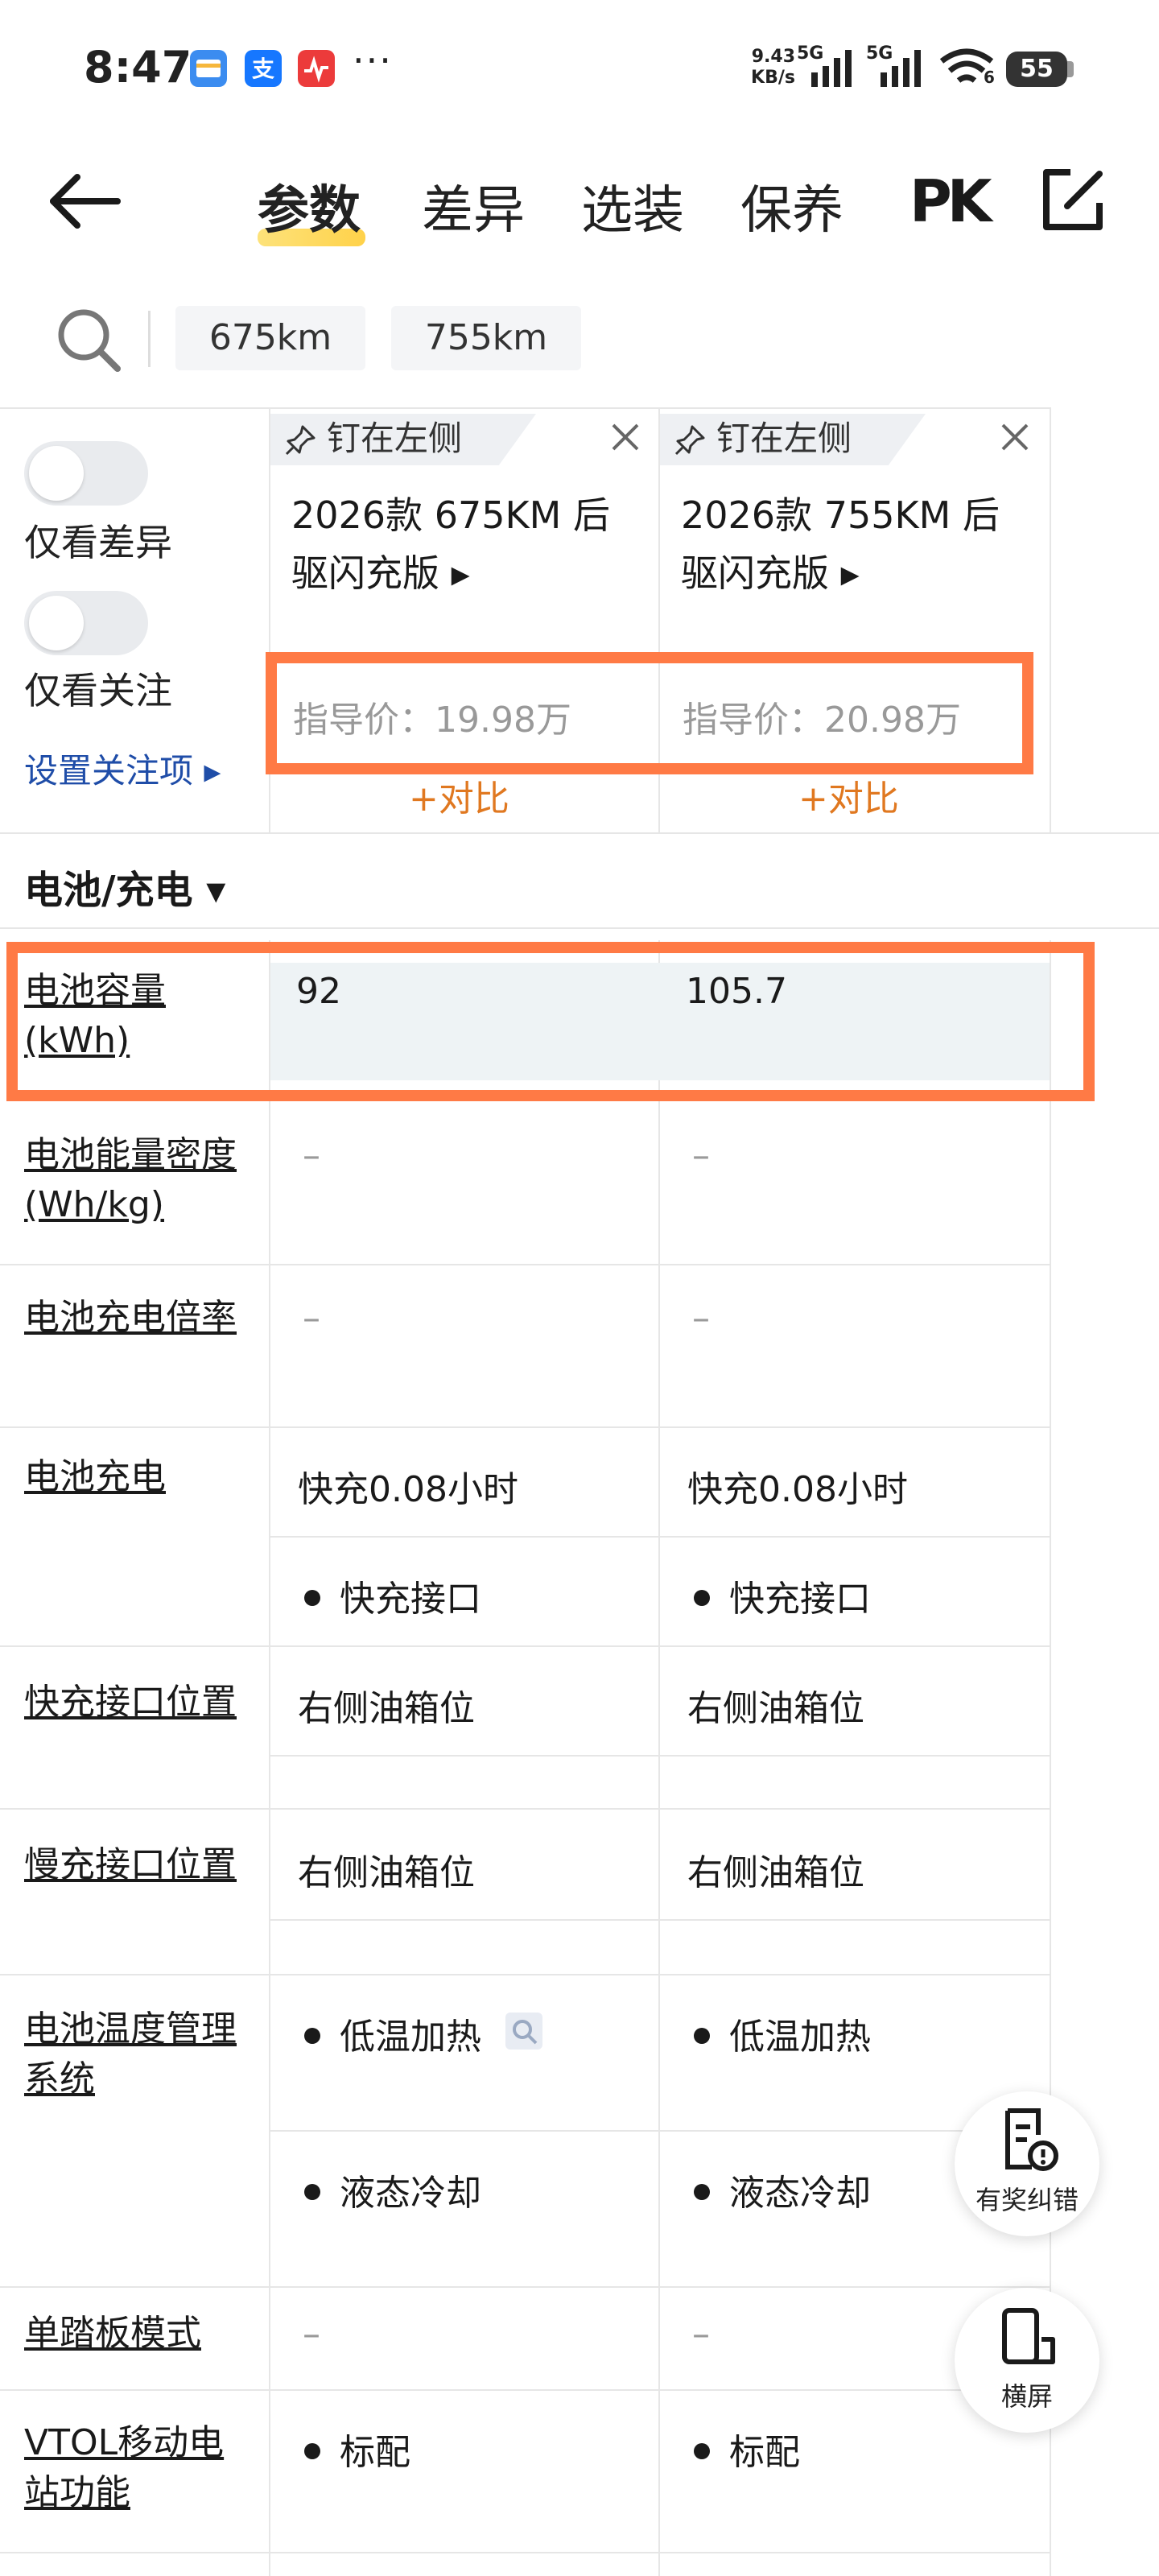 The width and height of the screenshot is (1159, 2576). Describe the element at coordinates (141, 1865) in the screenshot. I see `row-label-slow-port-location: 慢充接口位置` at that location.